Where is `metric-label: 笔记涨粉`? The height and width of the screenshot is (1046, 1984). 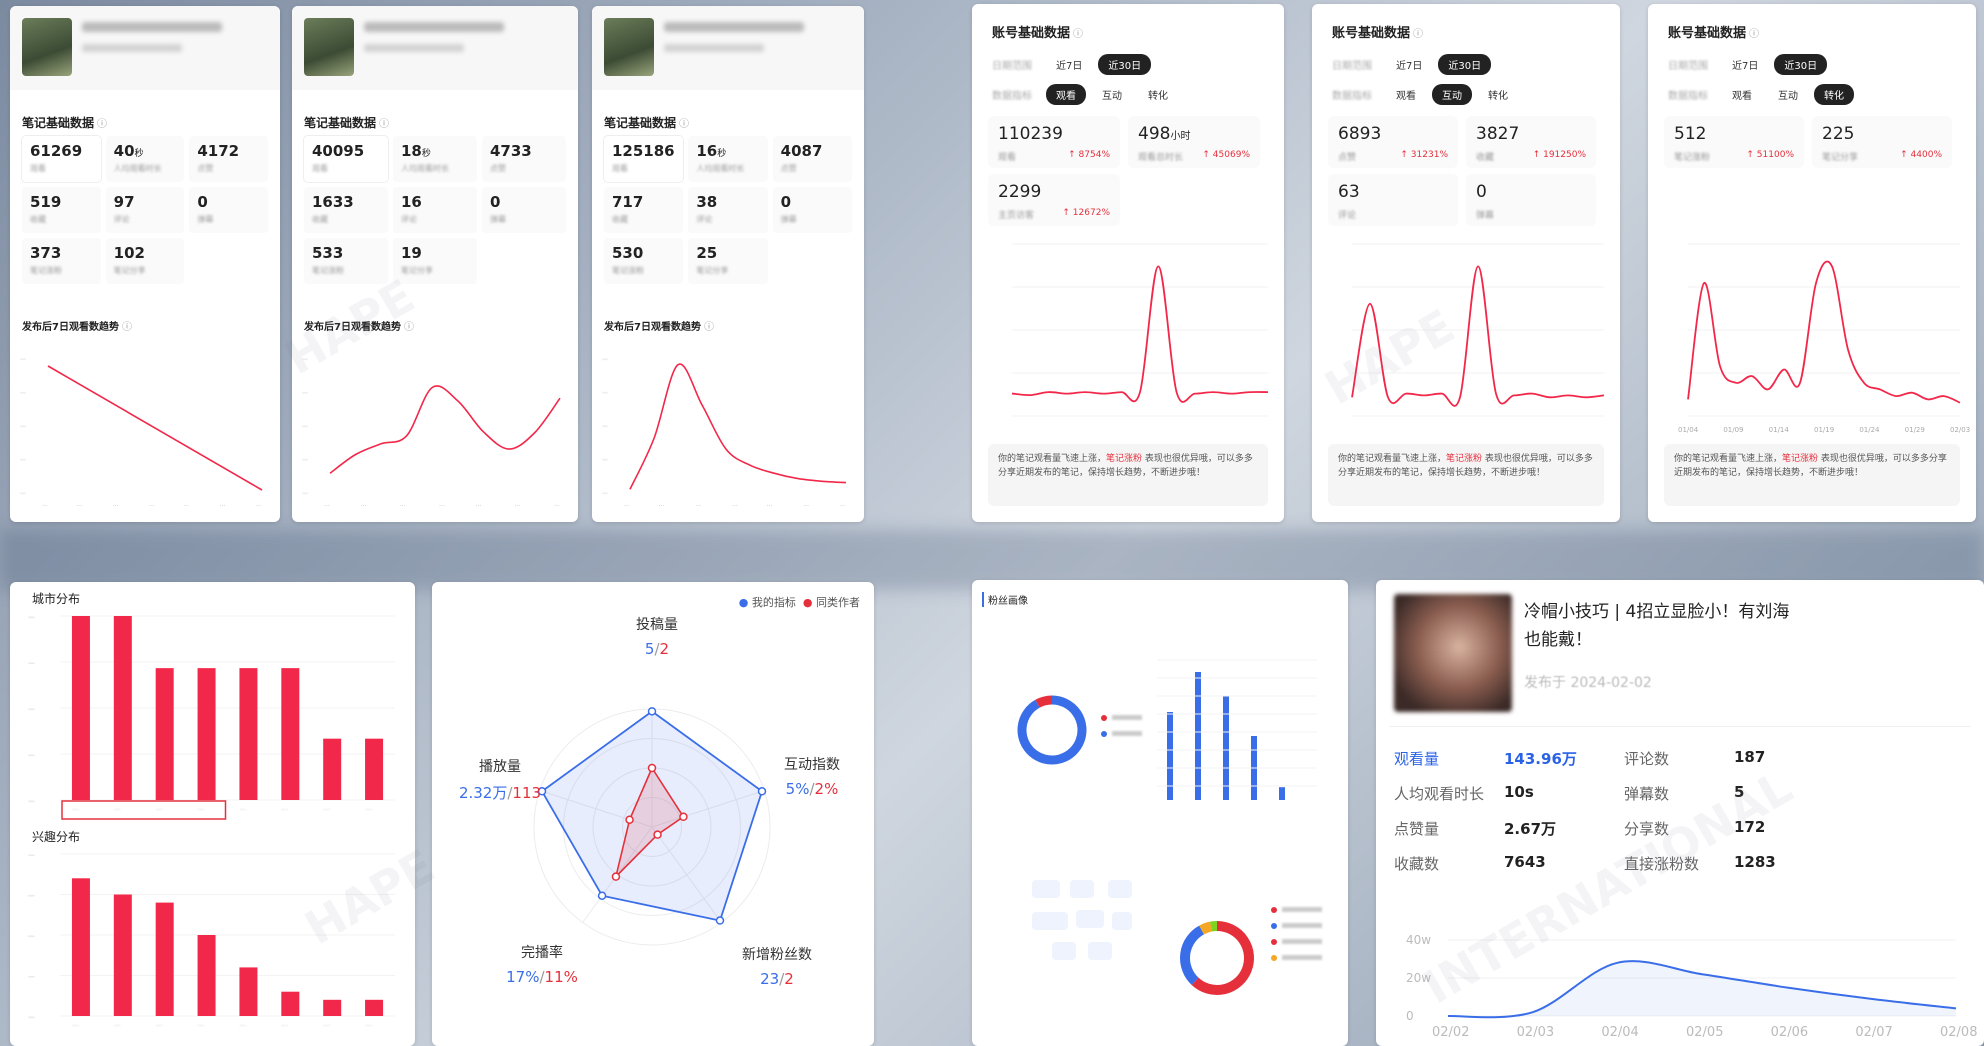
metric-label: 笔记涨粉 is located at coordinates (328, 270).